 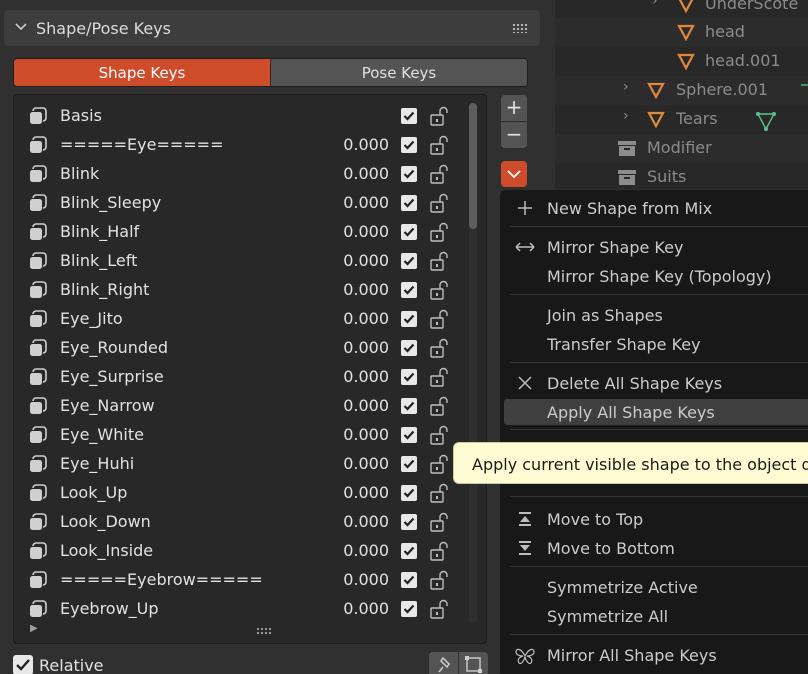 What do you see at coordinates (681, 9) in the screenshot?
I see `outliner-row: › UnderScote` at bounding box center [681, 9].